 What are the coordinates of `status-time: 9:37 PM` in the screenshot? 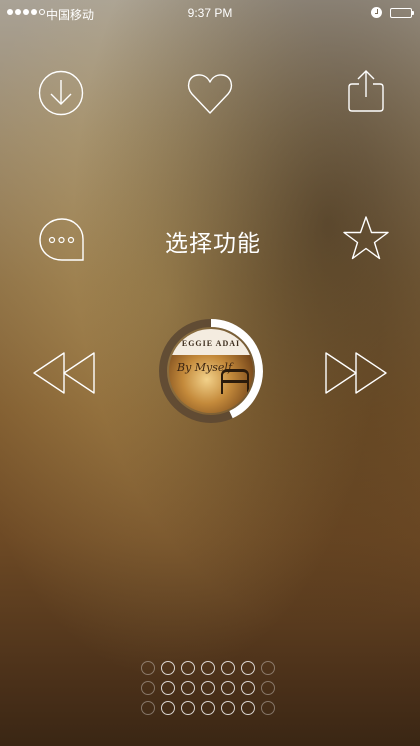 It's located at (210, 13).